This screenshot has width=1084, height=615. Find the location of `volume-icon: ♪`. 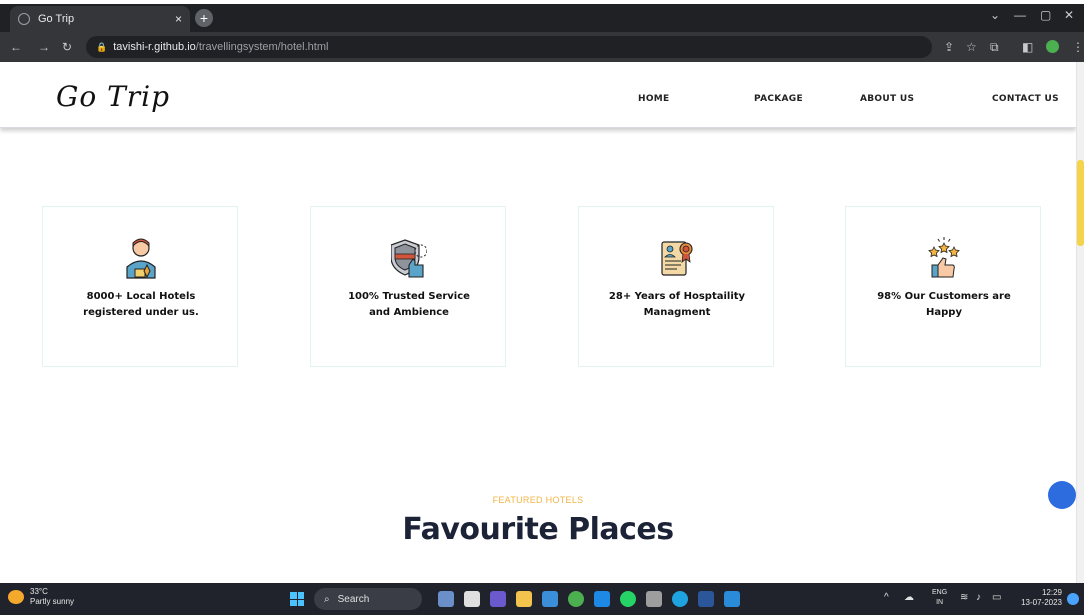

volume-icon: ♪ is located at coordinates (978, 597).